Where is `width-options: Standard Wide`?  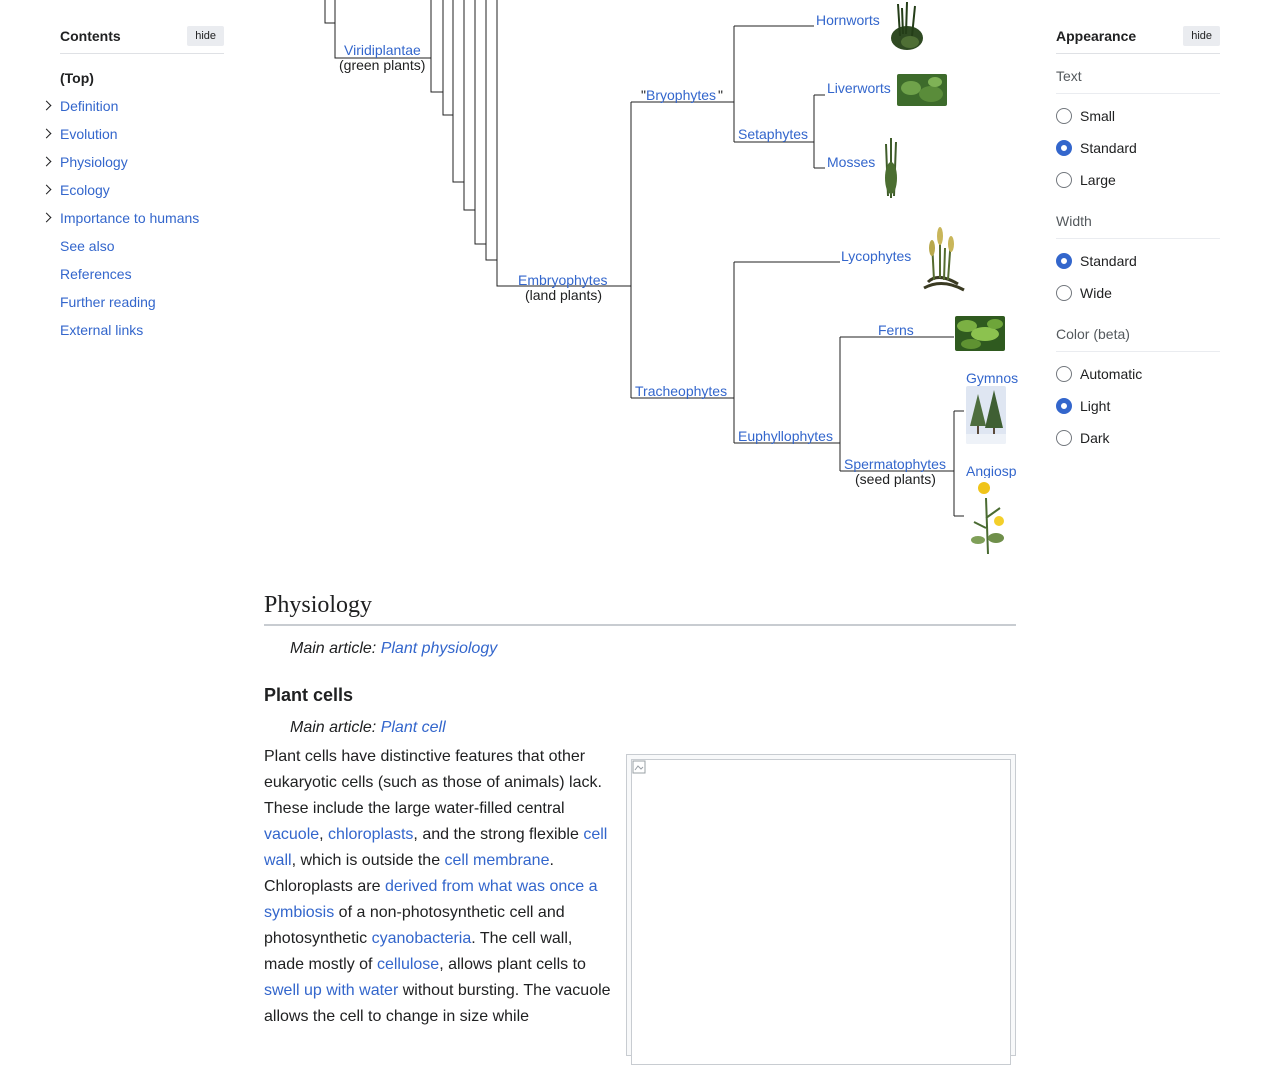 width-options: Standard Wide is located at coordinates (1138, 277).